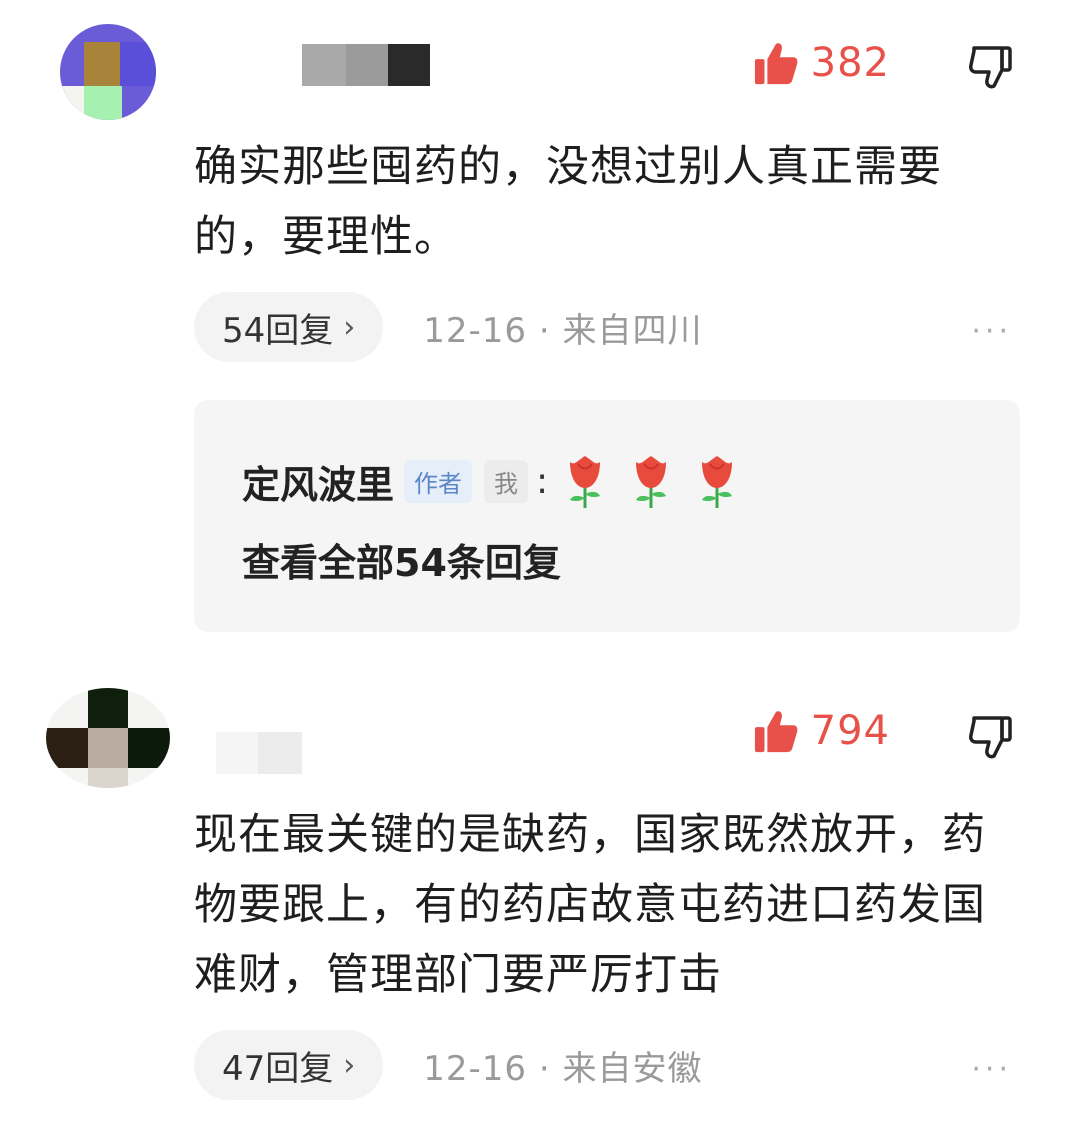 The height and width of the screenshot is (1126, 1080). I want to click on comment-text: 确实那些囤药的，没想过别人真正需要的，要理性。, so click(568, 202).